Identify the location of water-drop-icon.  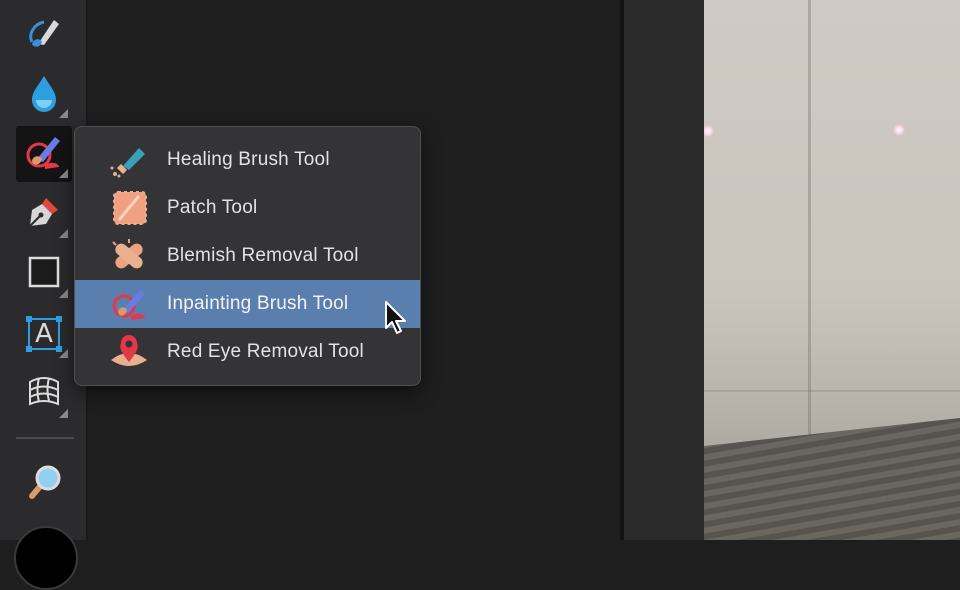
(44, 94).